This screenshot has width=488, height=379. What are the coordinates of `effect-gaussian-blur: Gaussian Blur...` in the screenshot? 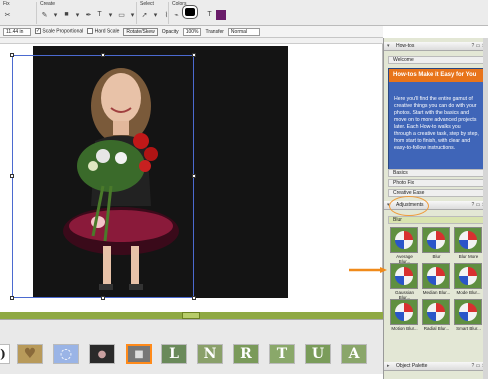 It's located at (404, 281).